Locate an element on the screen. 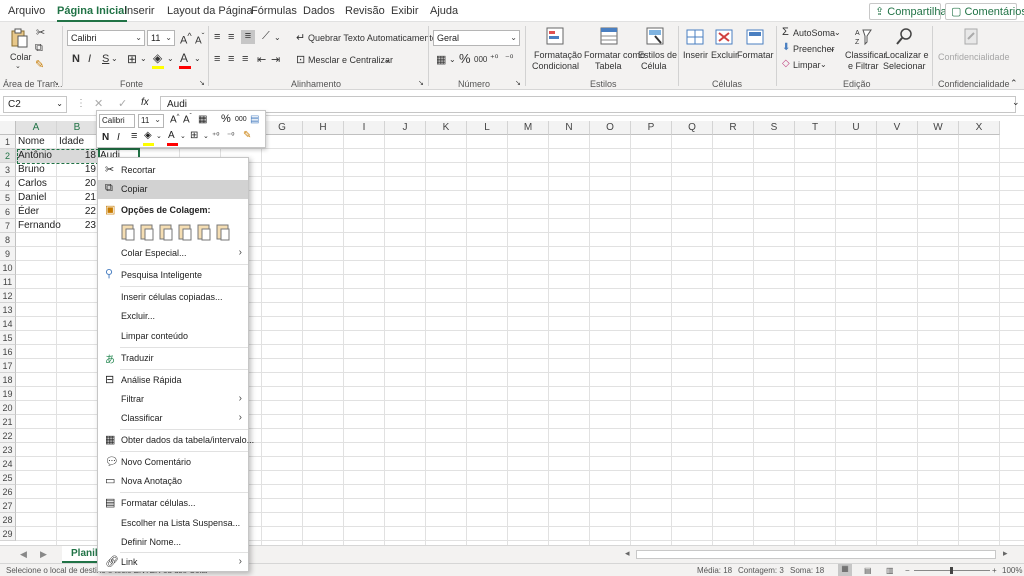 This screenshot has width=1024, height=576. bold-button: N is located at coordinates (76, 59).